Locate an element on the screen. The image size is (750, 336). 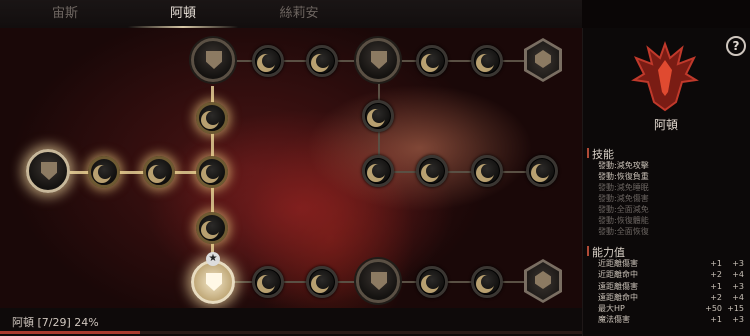
progress-fill is located at coordinates (70, 332).